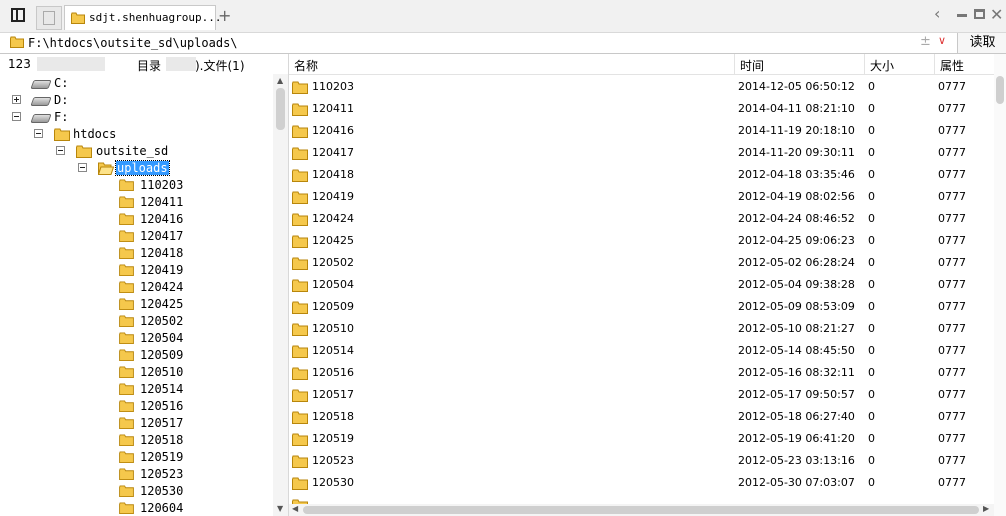 The image size is (1006, 516). What do you see at coordinates (306, 65) in the screenshot?
I see `col-name: 名称` at bounding box center [306, 65].